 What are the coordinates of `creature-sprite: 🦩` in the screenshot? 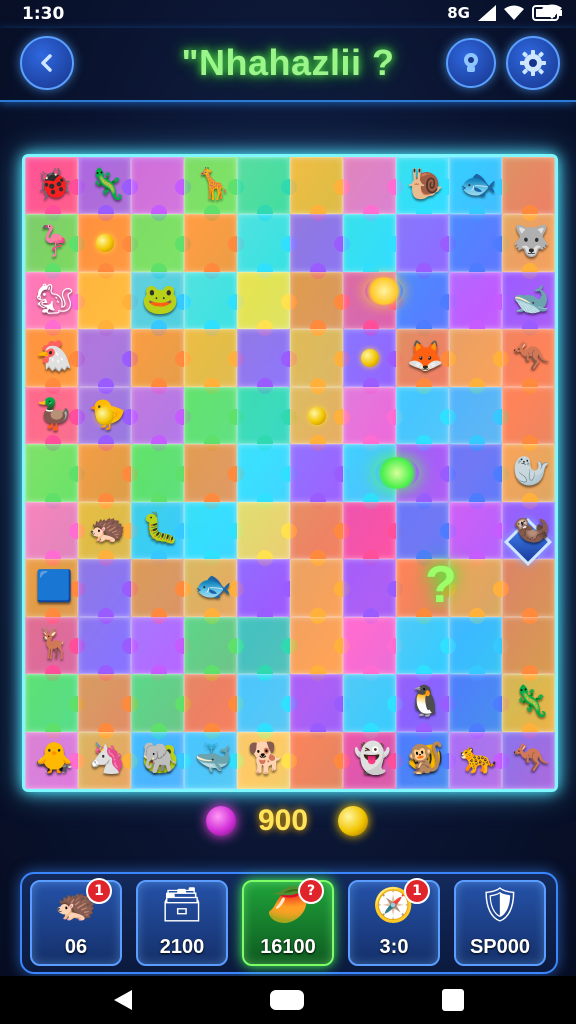 It's located at (54, 242).